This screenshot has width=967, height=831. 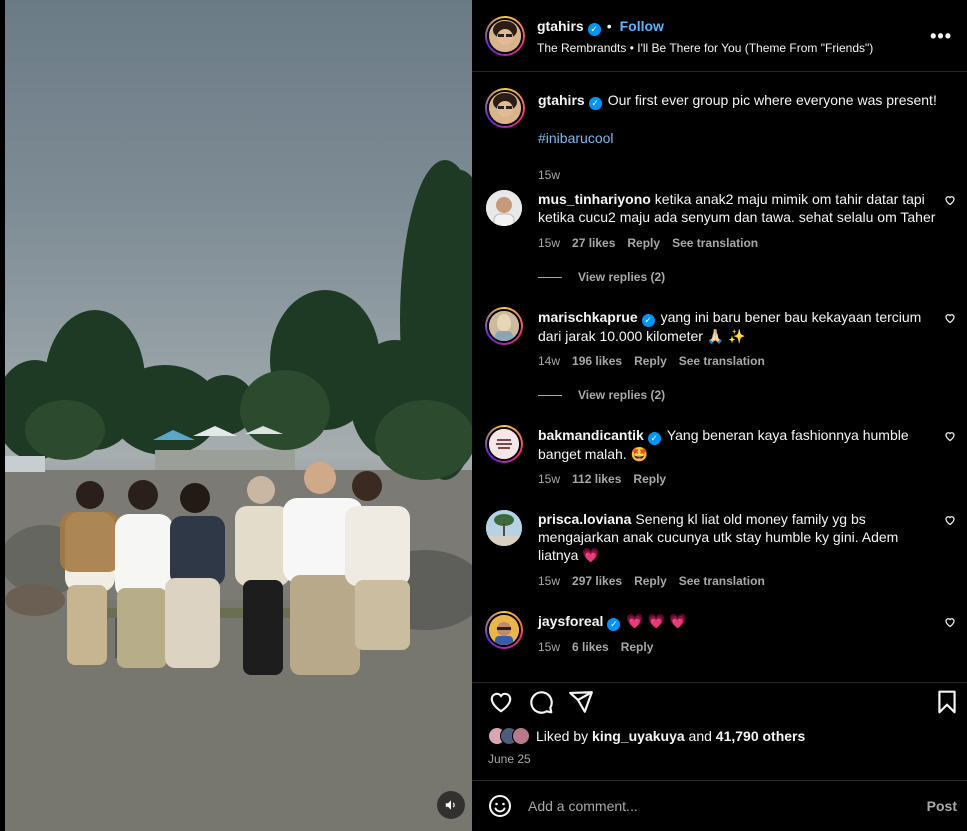 What do you see at coordinates (561, 100) in the screenshot?
I see `caption-username: gtahirs` at bounding box center [561, 100].